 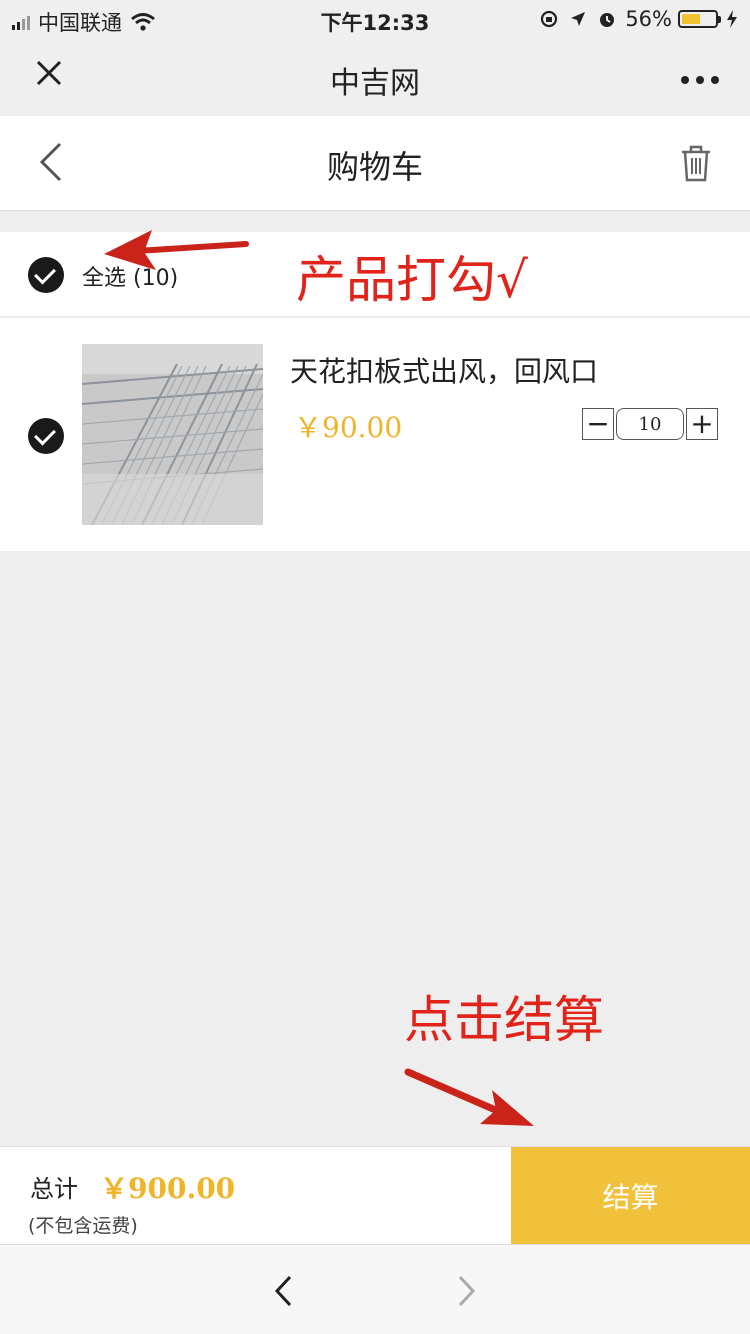 I want to click on charging-icon, so click(x=732, y=19).